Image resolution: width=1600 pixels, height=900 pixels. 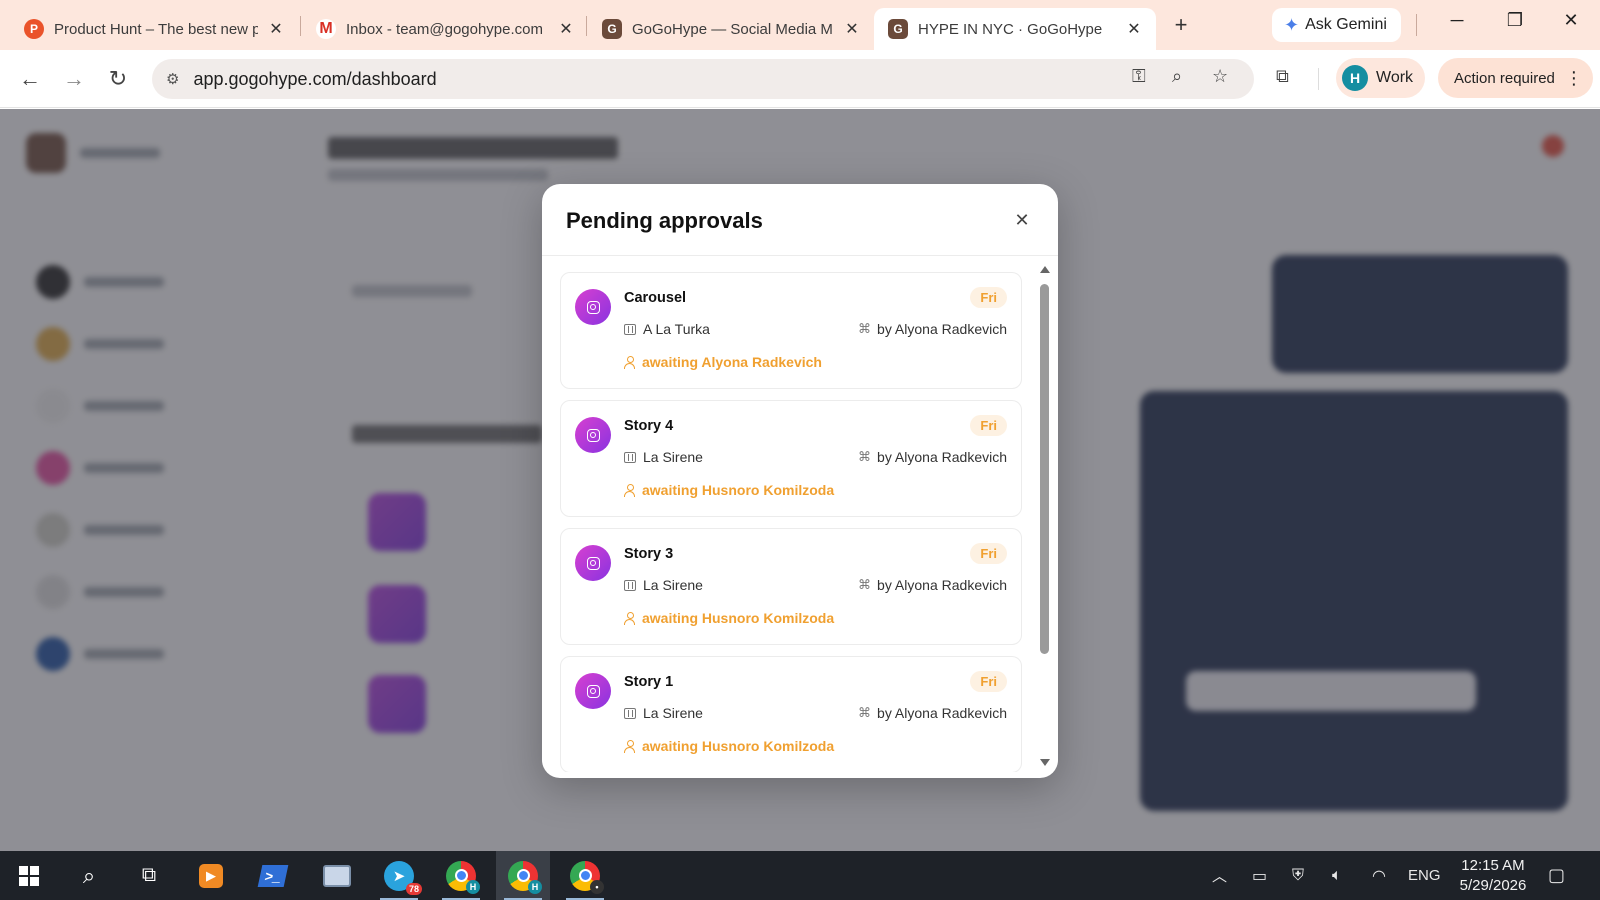 I want to click on address-bar: ⚙ app.gogohype.com/dashboard, so click(x=703, y=79).